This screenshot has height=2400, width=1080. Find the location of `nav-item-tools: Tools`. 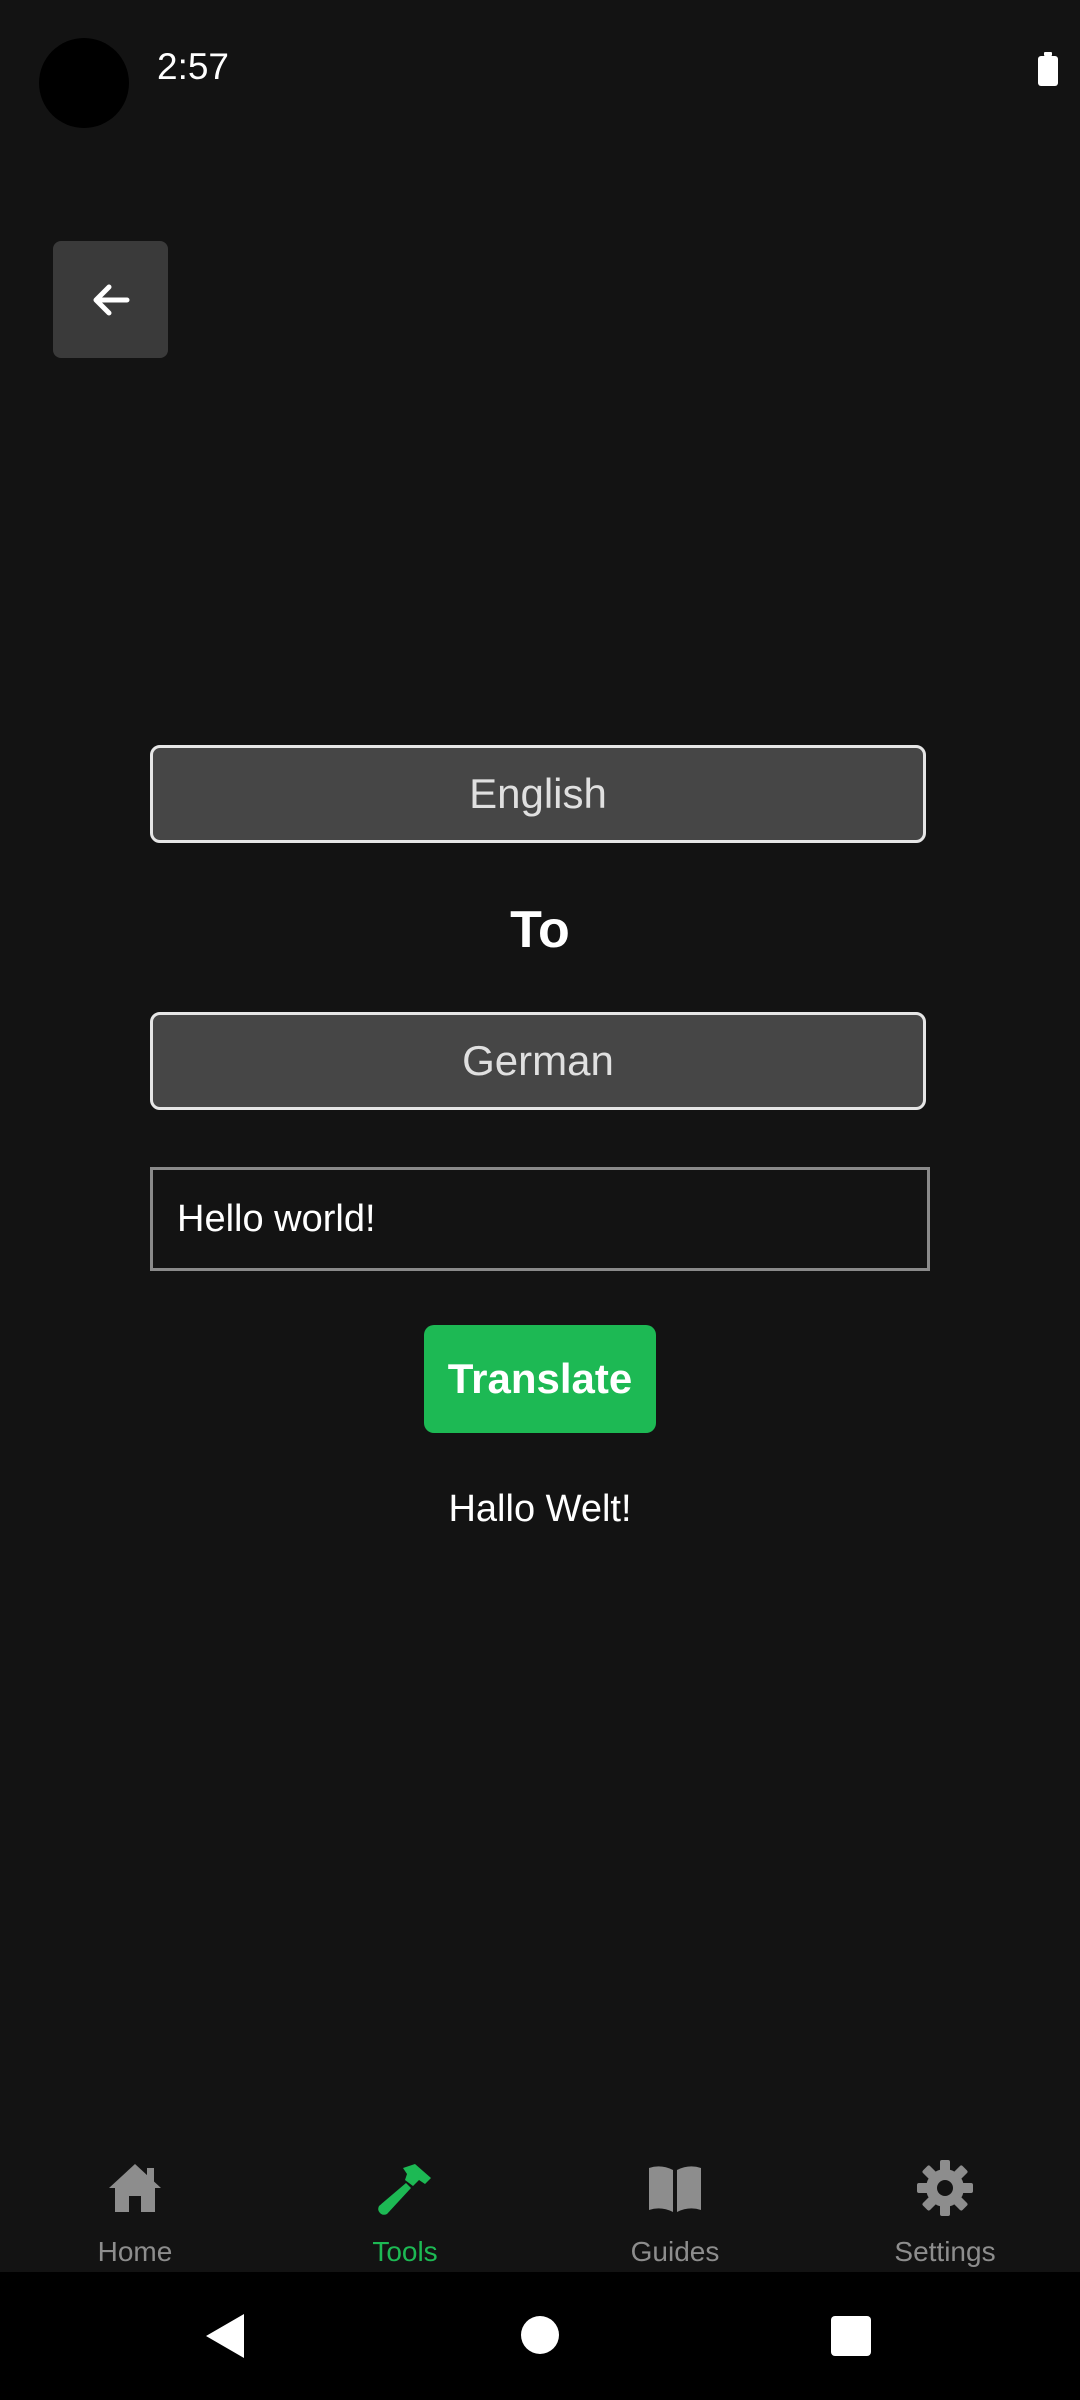

nav-item-tools: Tools is located at coordinates (405, 2206).